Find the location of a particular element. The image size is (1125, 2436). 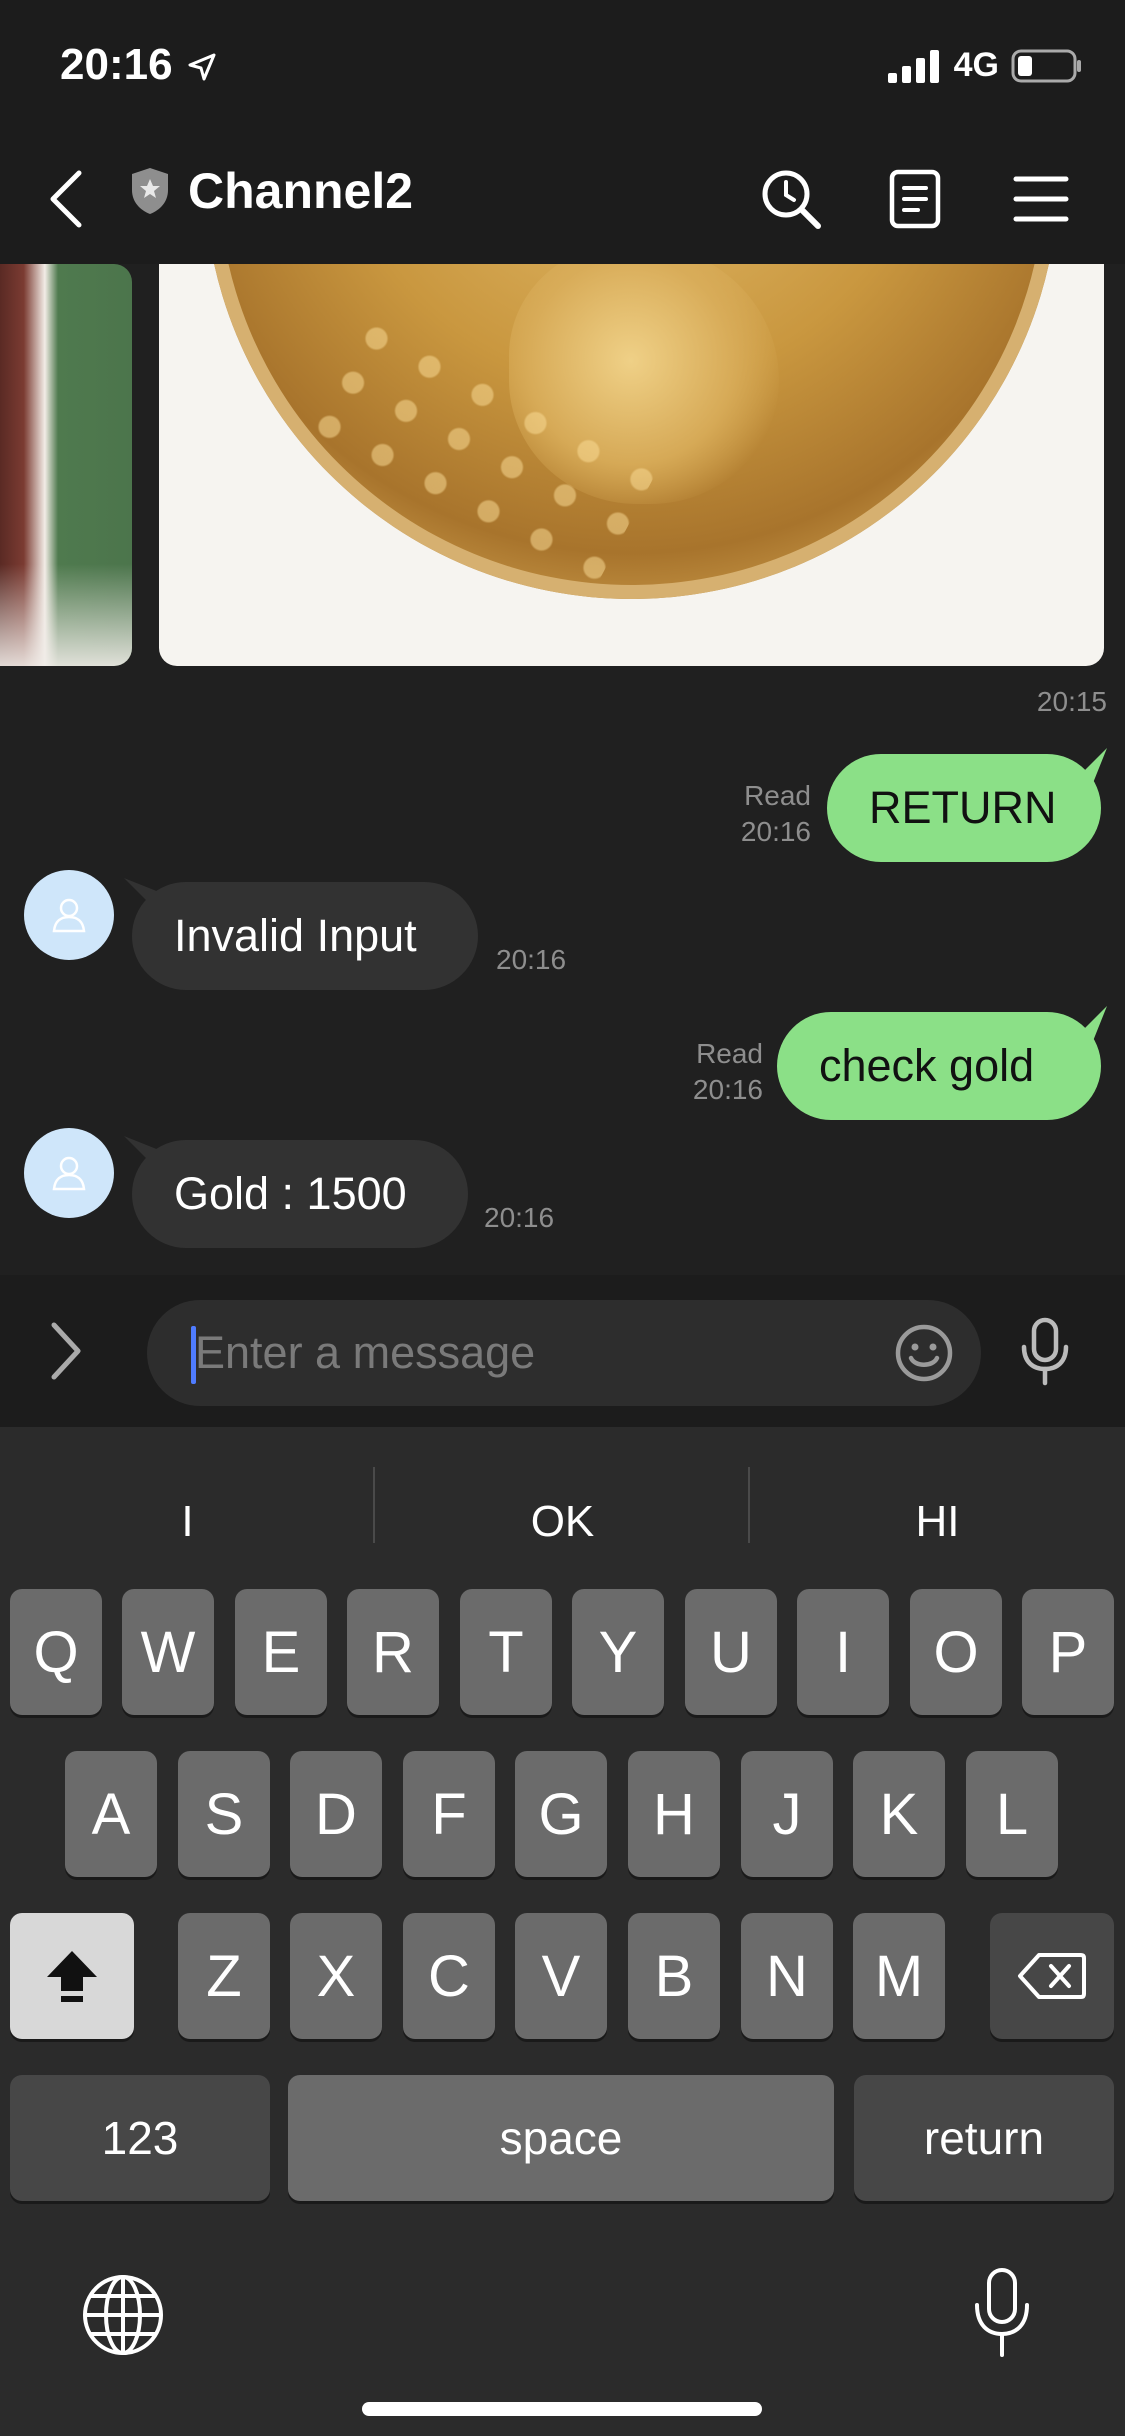

sent-message-bubble: RETURN is located at coordinates (964, 808).